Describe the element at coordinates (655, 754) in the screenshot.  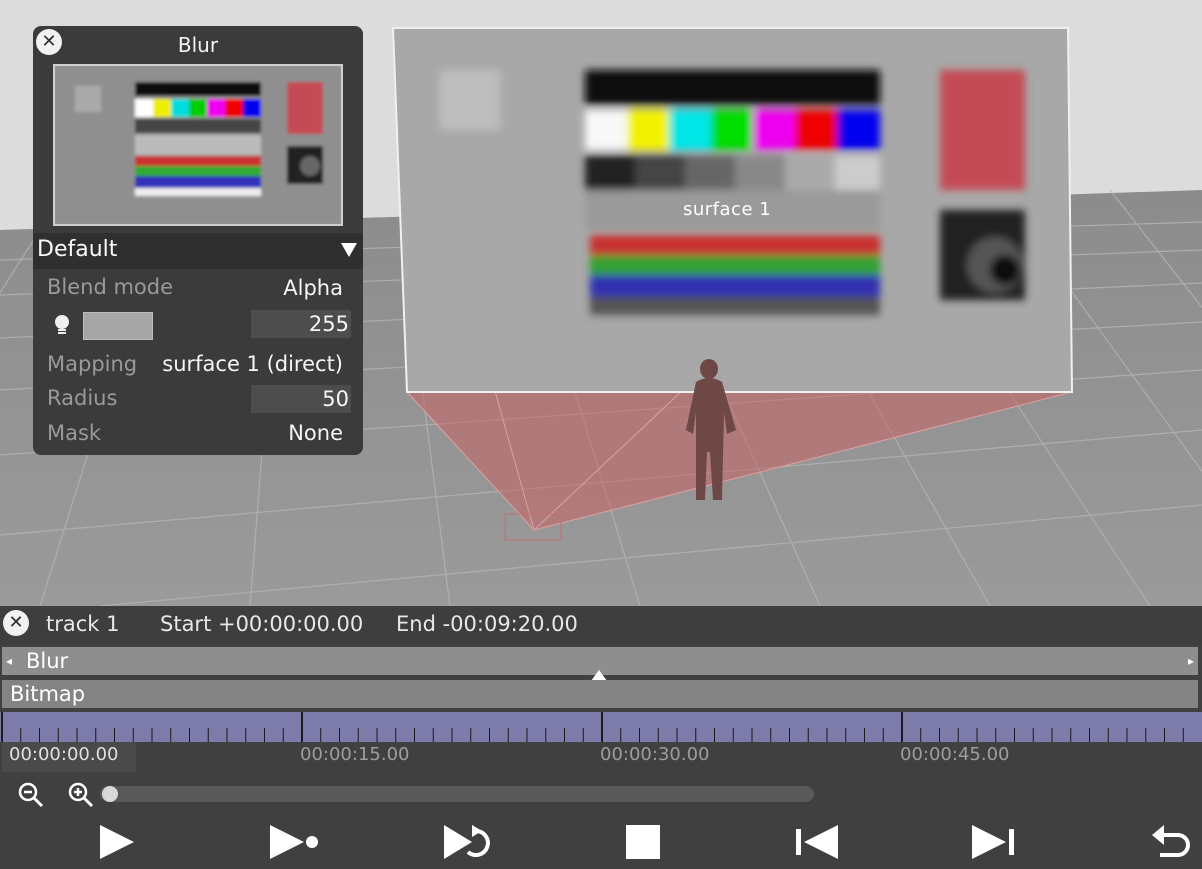
I see `tick-label: 00:00:30.00` at that location.